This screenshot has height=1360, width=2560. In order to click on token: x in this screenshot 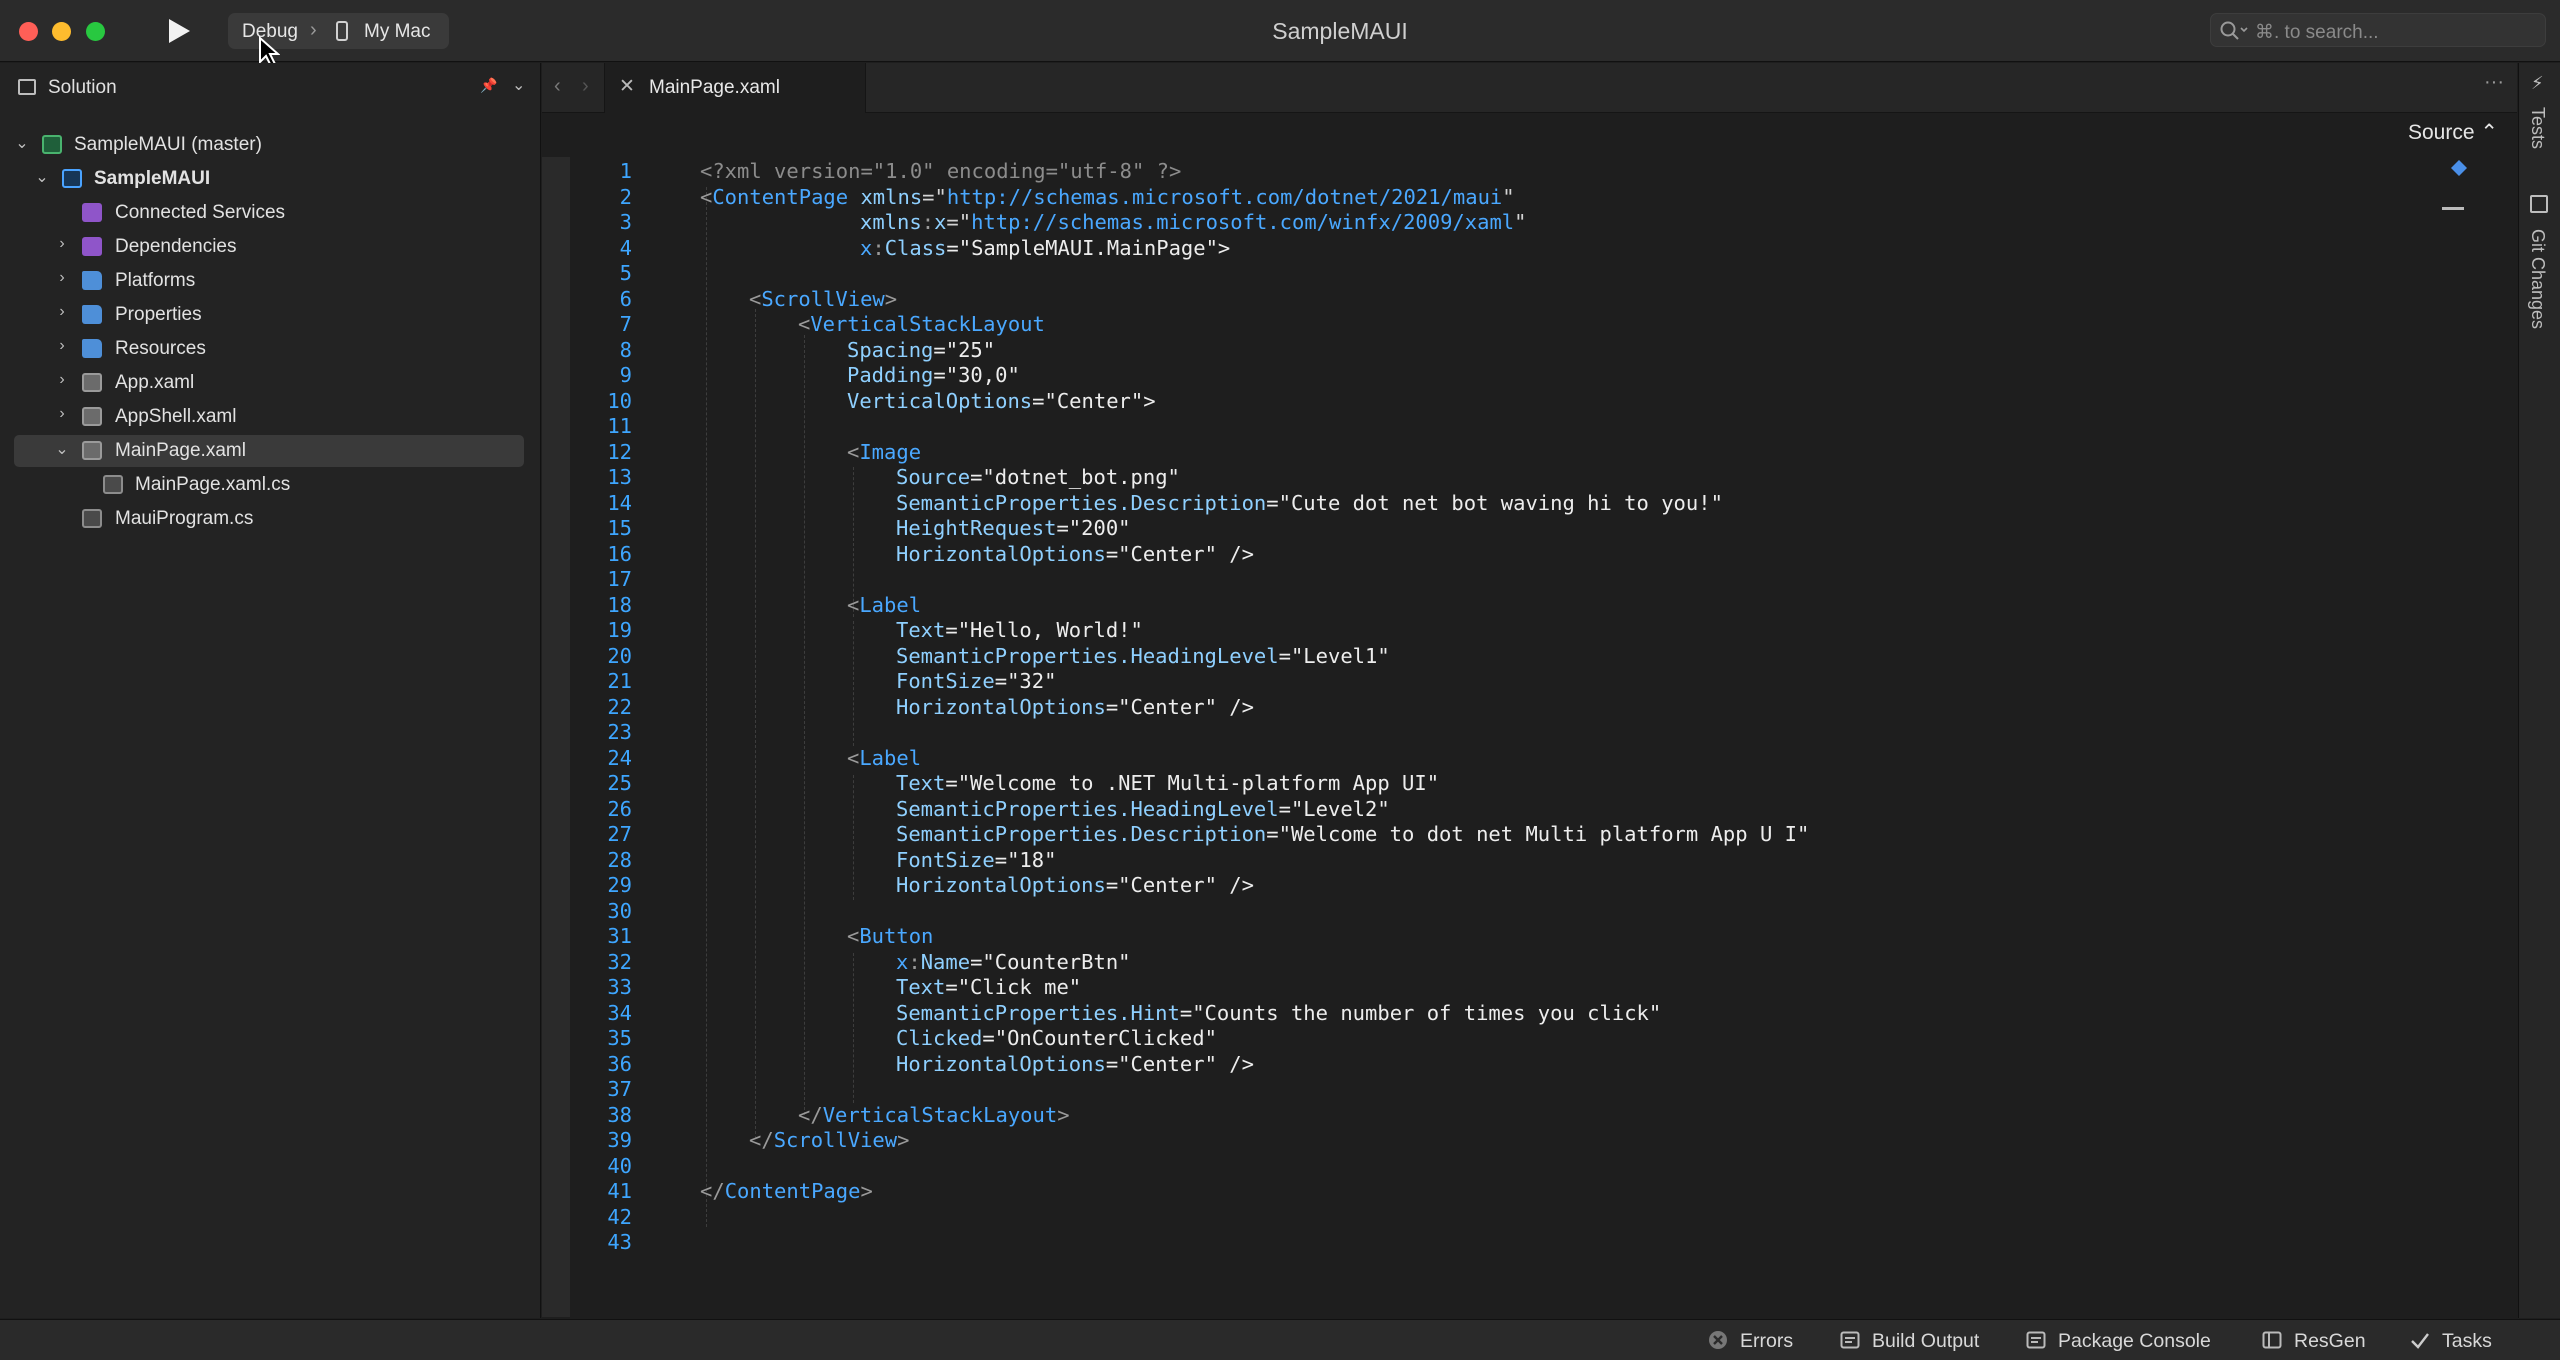, I will do `click(866, 247)`.